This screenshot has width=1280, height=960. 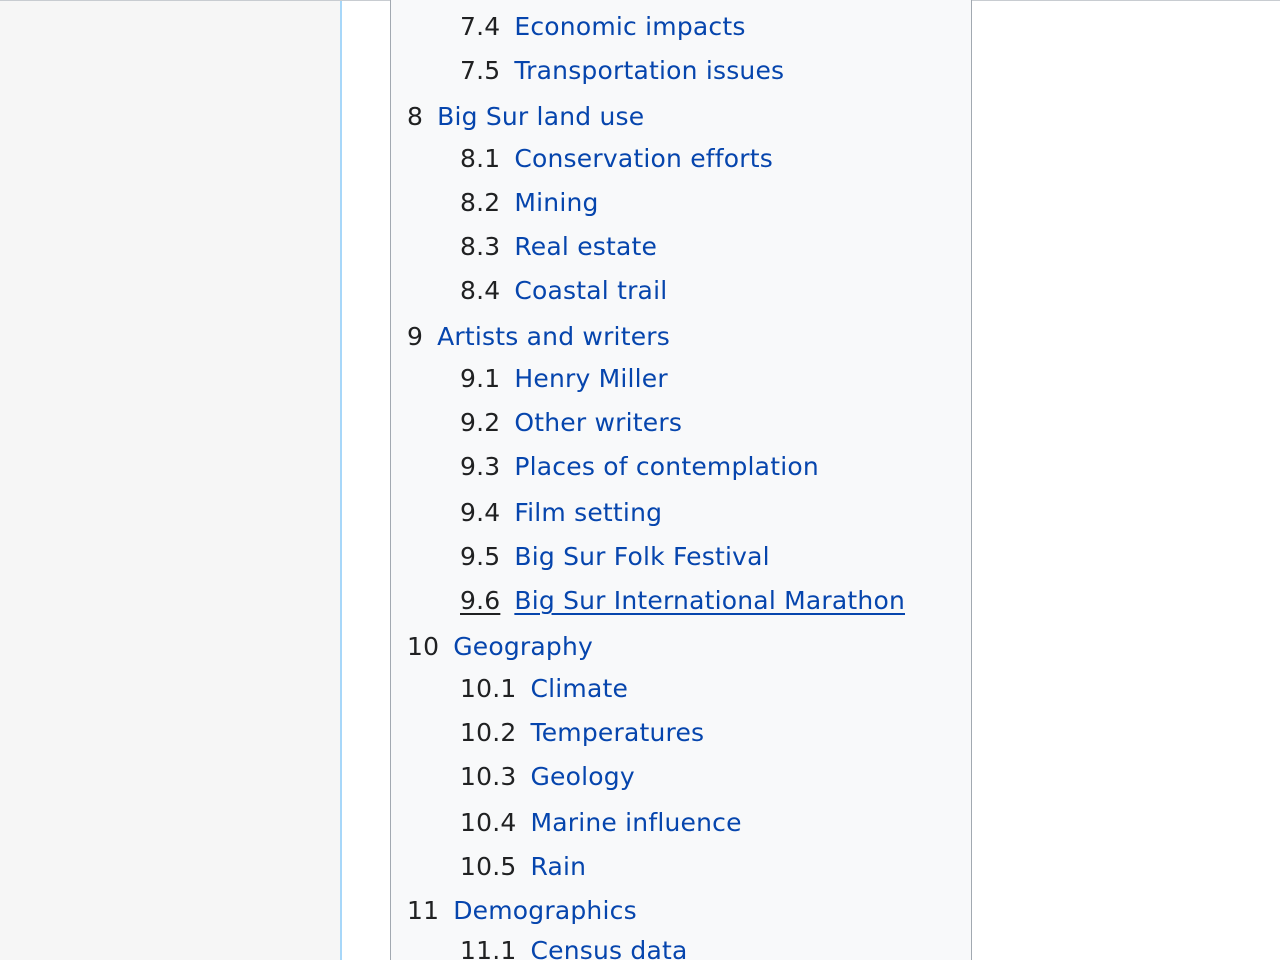 I want to click on toc-link-text: Real estate, so click(x=585, y=246).